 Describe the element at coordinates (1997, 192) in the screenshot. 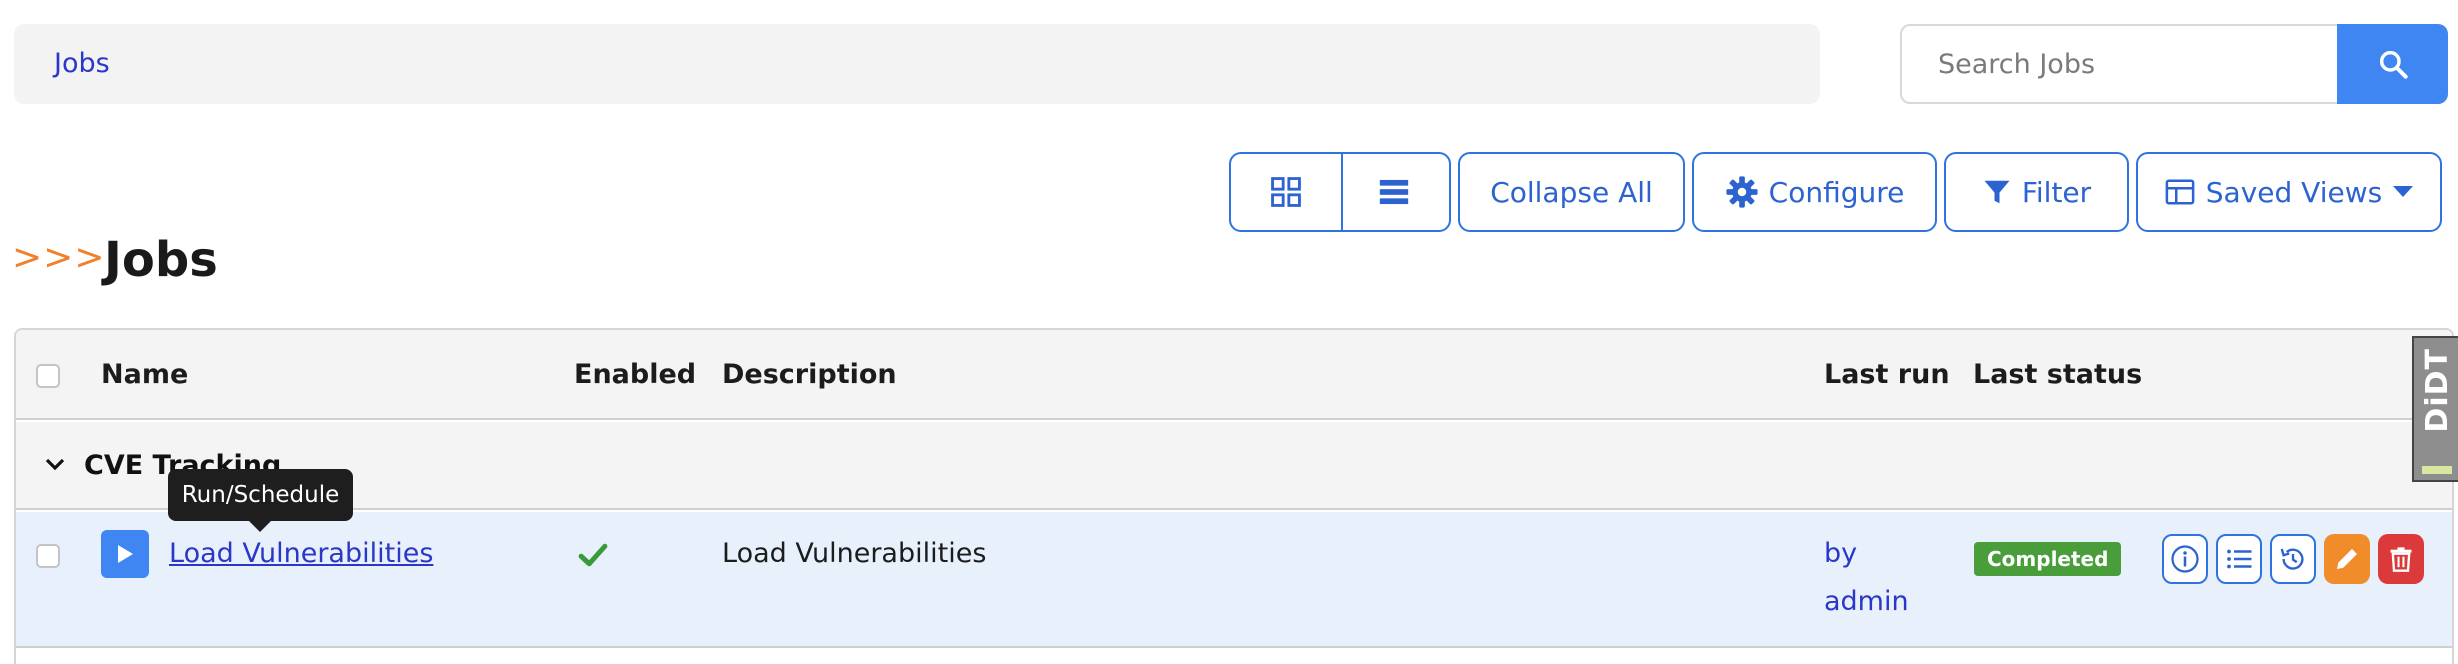

I see `filter-icon` at that location.